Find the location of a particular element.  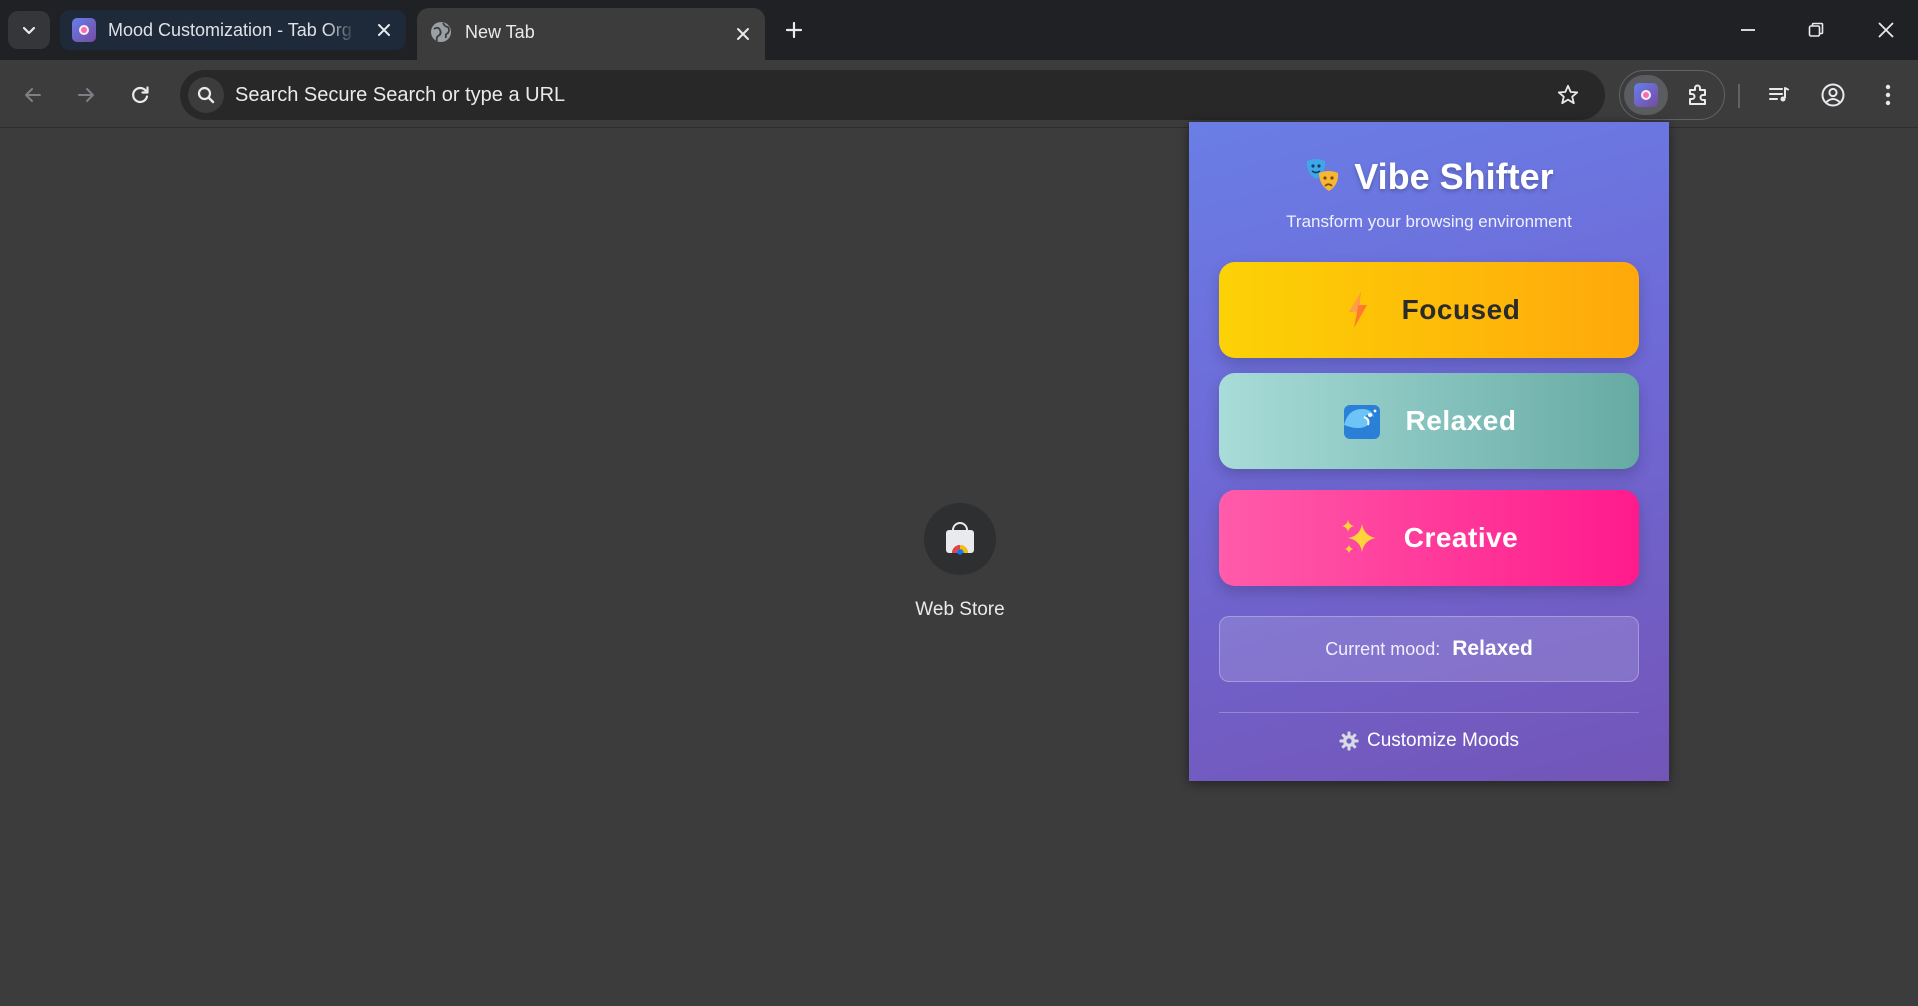

star-icon is located at coordinates (1568, 94).